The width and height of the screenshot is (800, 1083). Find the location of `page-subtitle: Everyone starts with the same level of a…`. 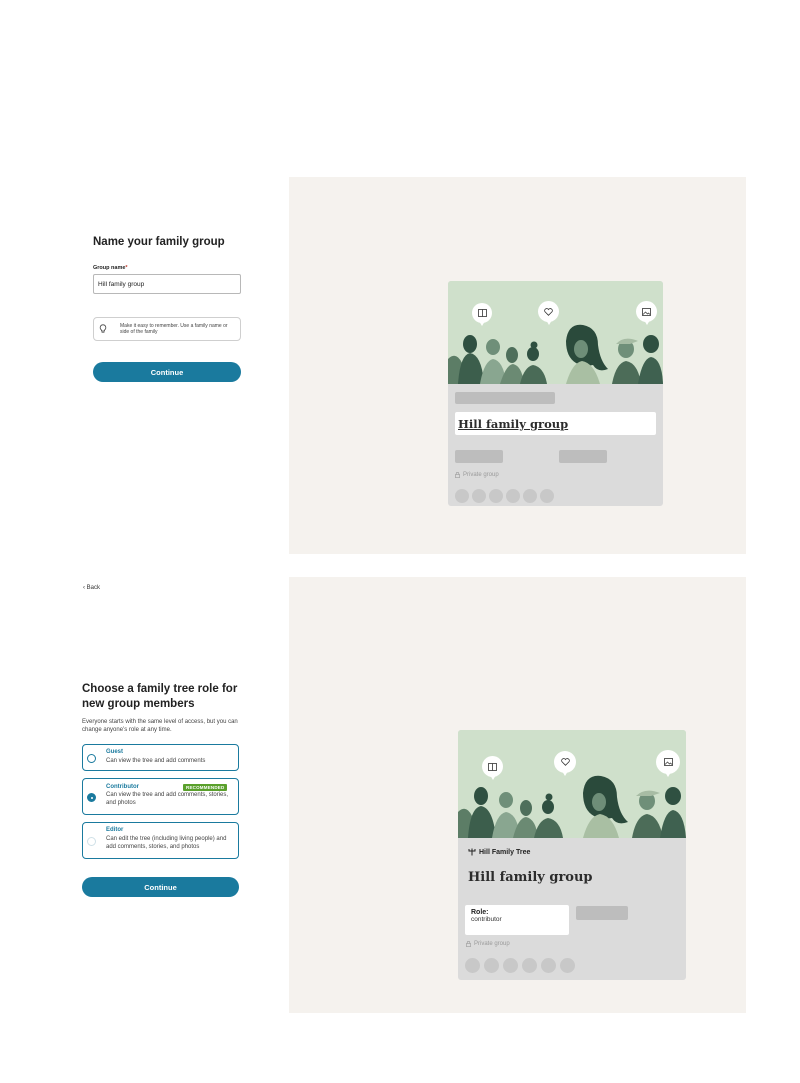

page-subtitle: Everyone starts with the same level of a… is located at coordinates (160, 726).